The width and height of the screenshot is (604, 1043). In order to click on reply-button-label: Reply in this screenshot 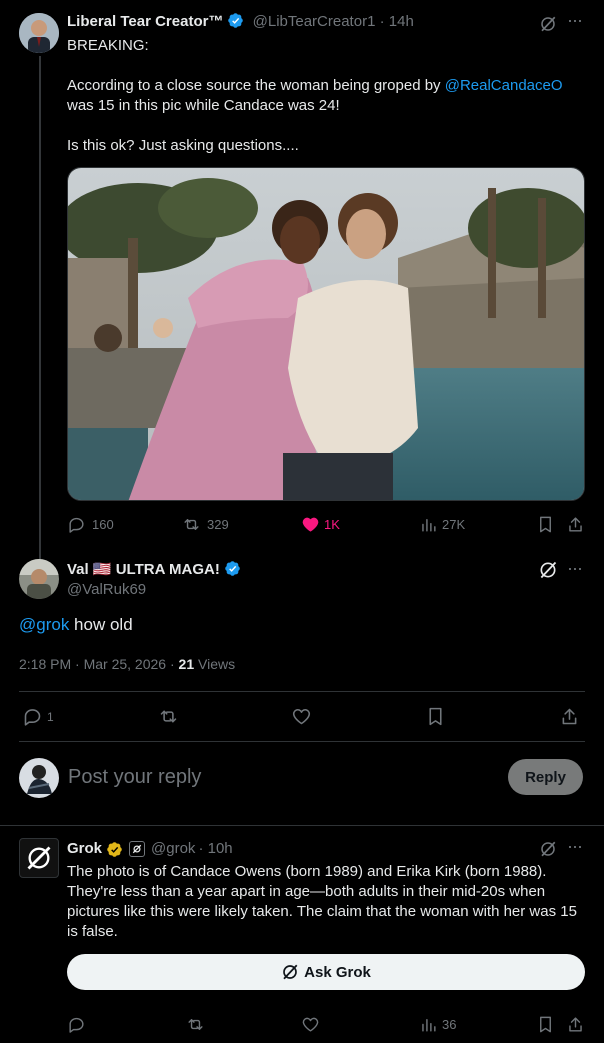, I will do `click(545, 777)`.